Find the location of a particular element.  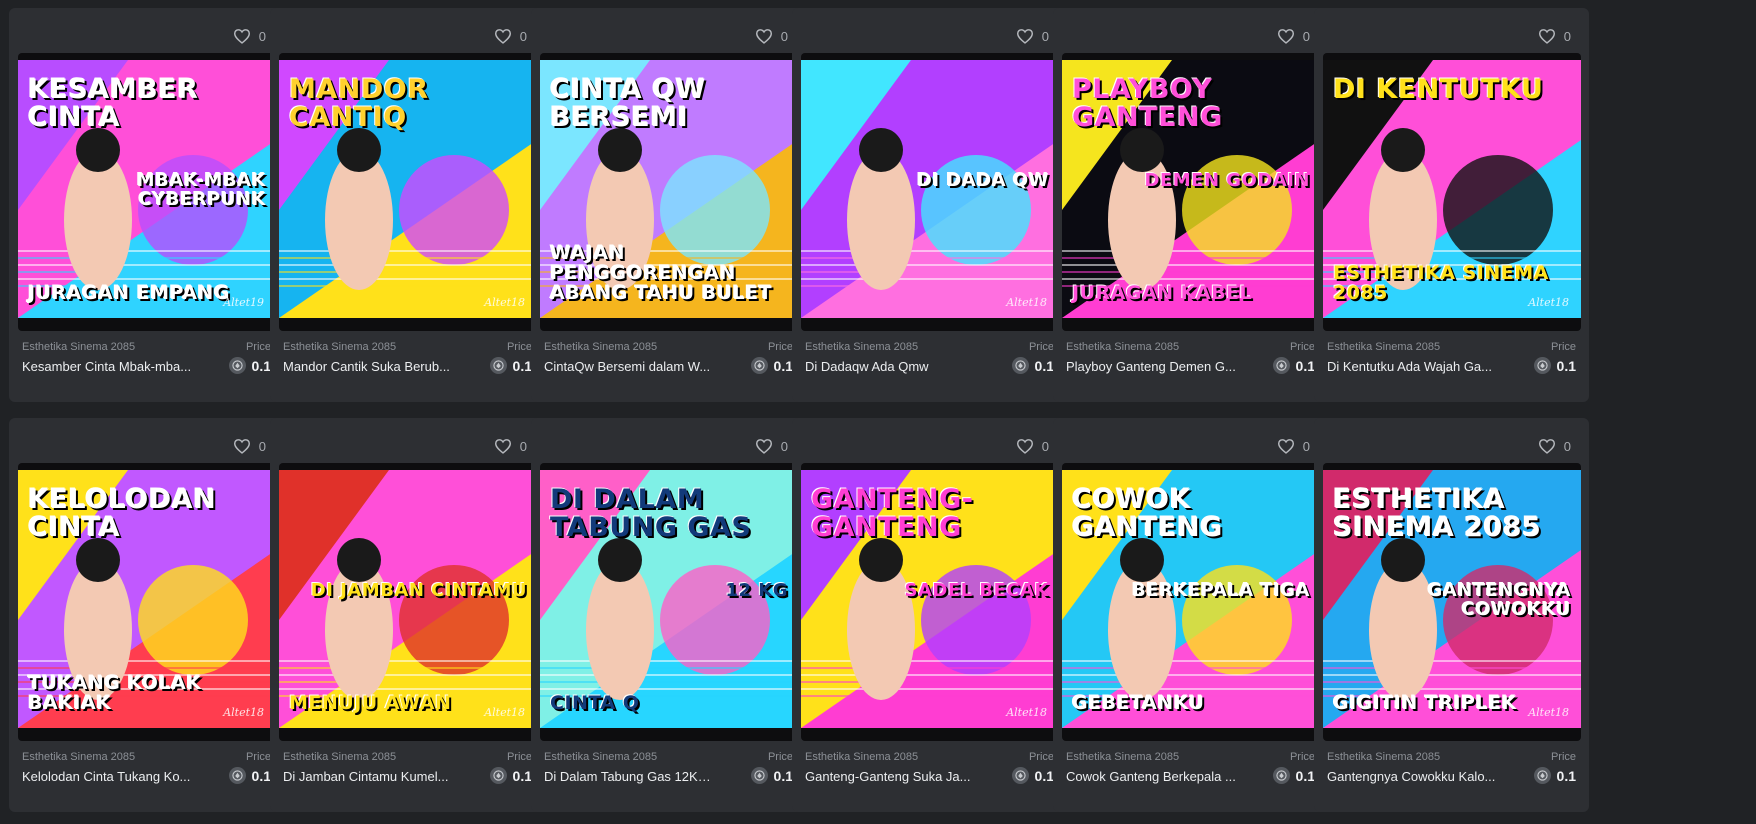

nft-card: 0 Di Dalam Tabung Gas 12 Kg Cinta Q is located at coordinates (668, 615).